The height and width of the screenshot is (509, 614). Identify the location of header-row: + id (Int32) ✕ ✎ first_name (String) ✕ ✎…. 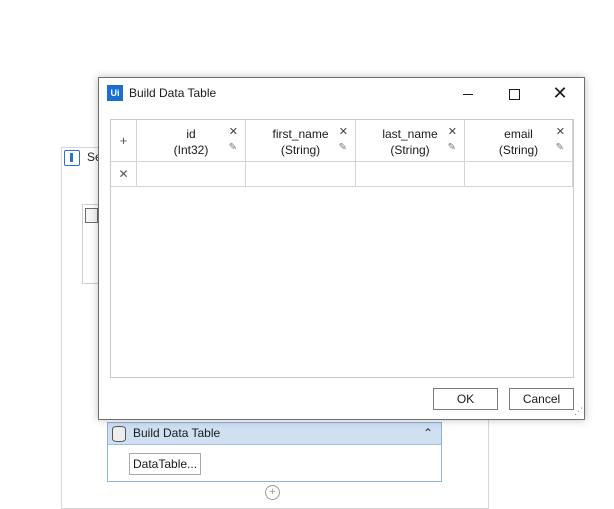
(342, 141).